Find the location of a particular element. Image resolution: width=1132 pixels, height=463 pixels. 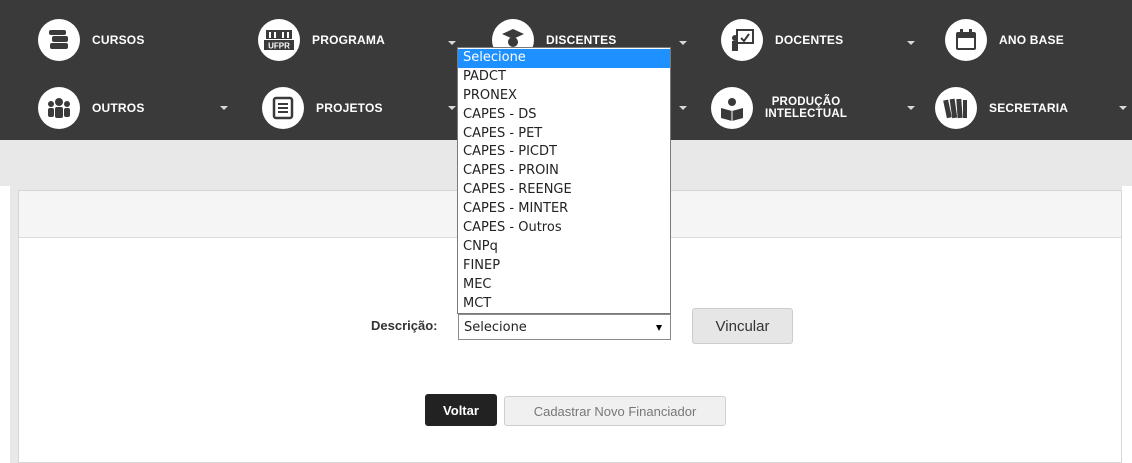

document-icon is located at coordinates (283, 108).